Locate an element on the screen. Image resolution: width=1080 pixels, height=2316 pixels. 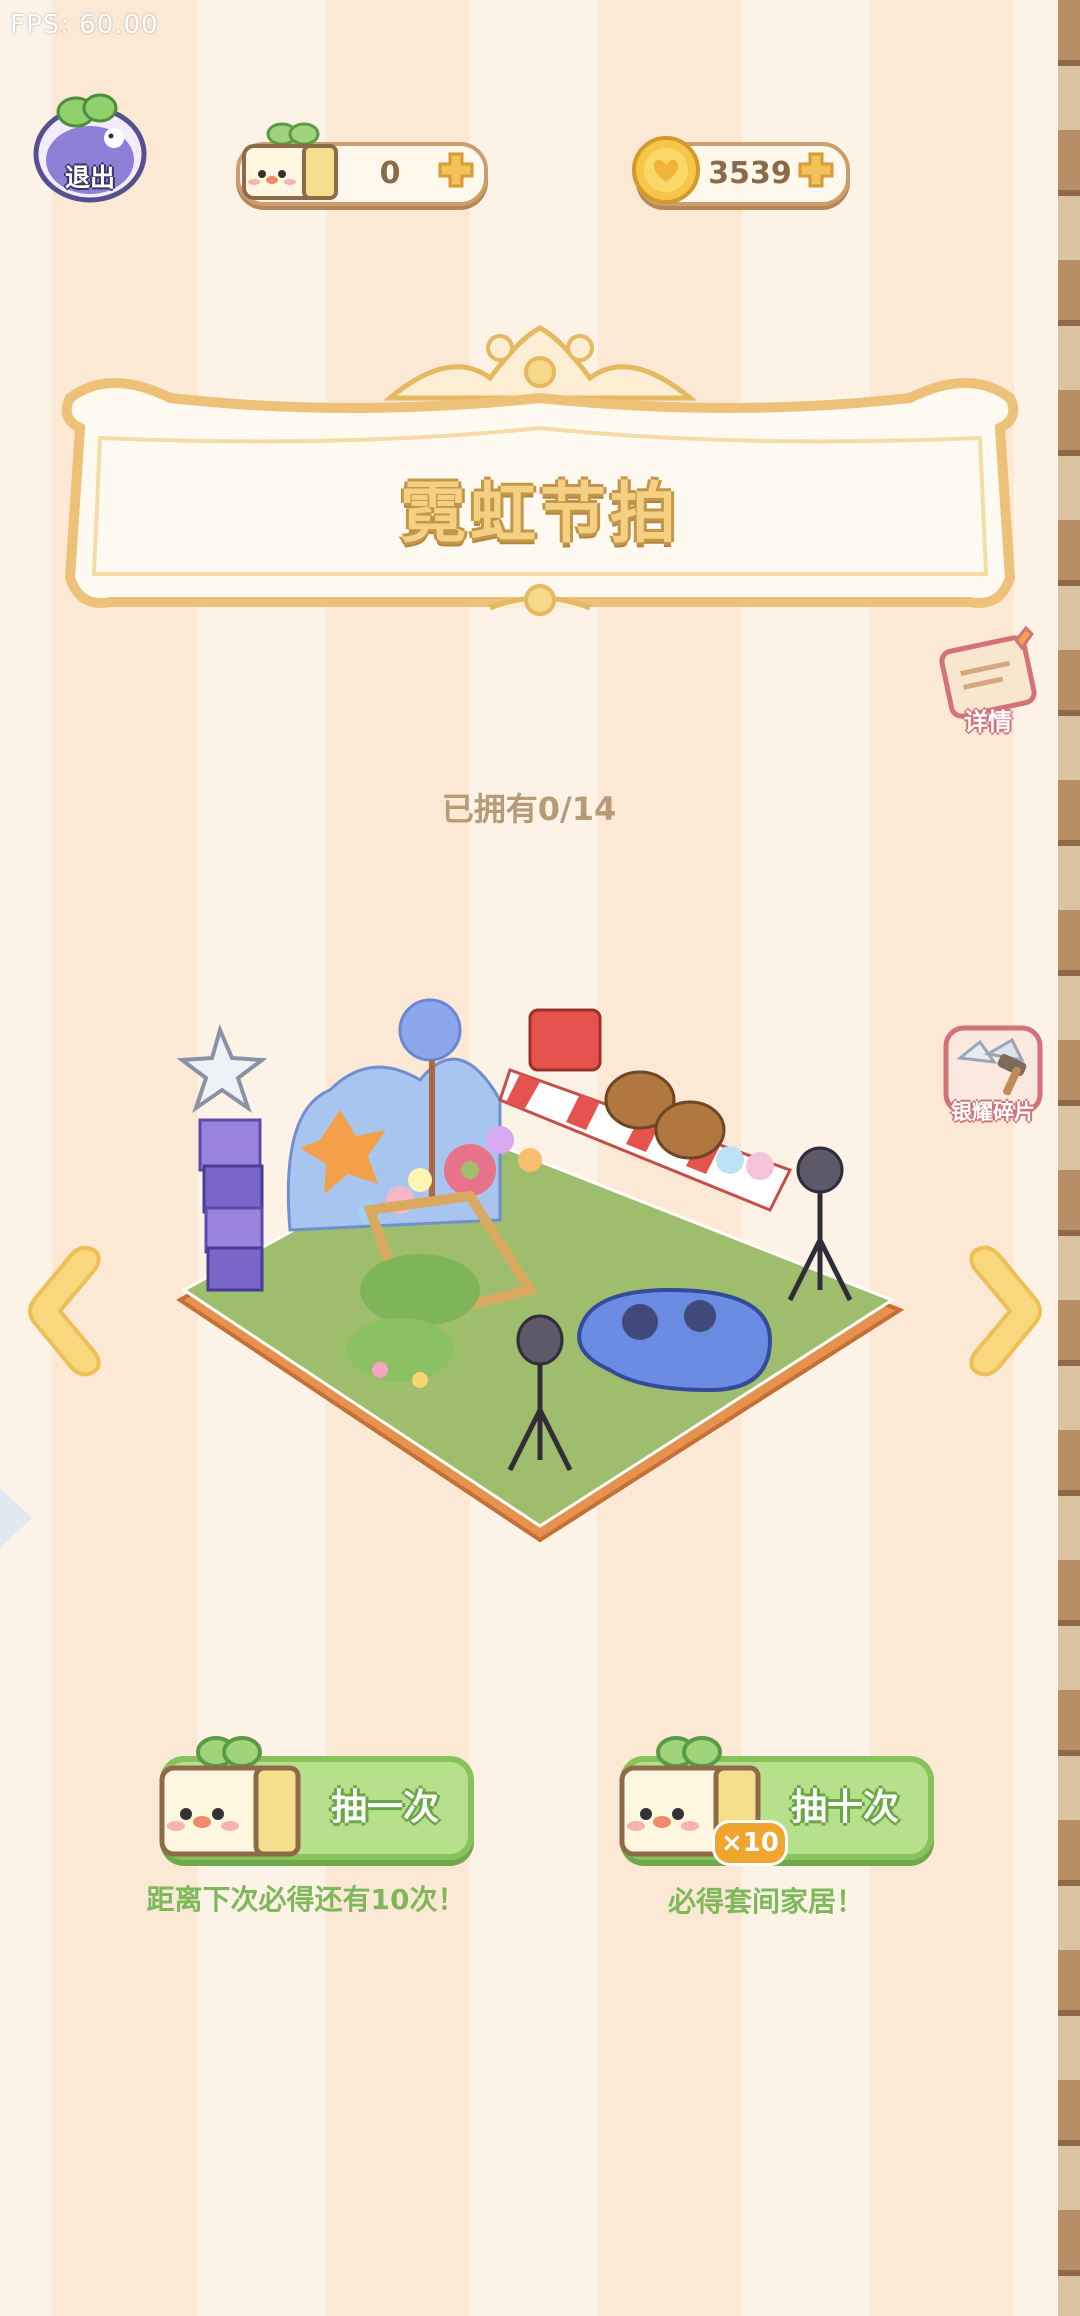
silver-shards-label: 银耀碎片 is located at coordinates (993, 1112).